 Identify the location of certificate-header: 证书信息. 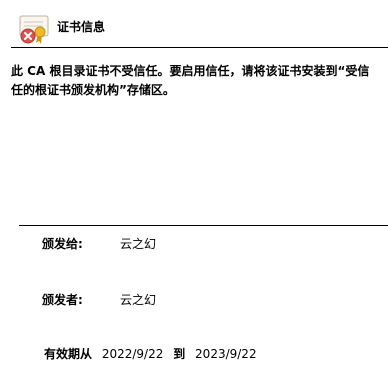
(194, 24).